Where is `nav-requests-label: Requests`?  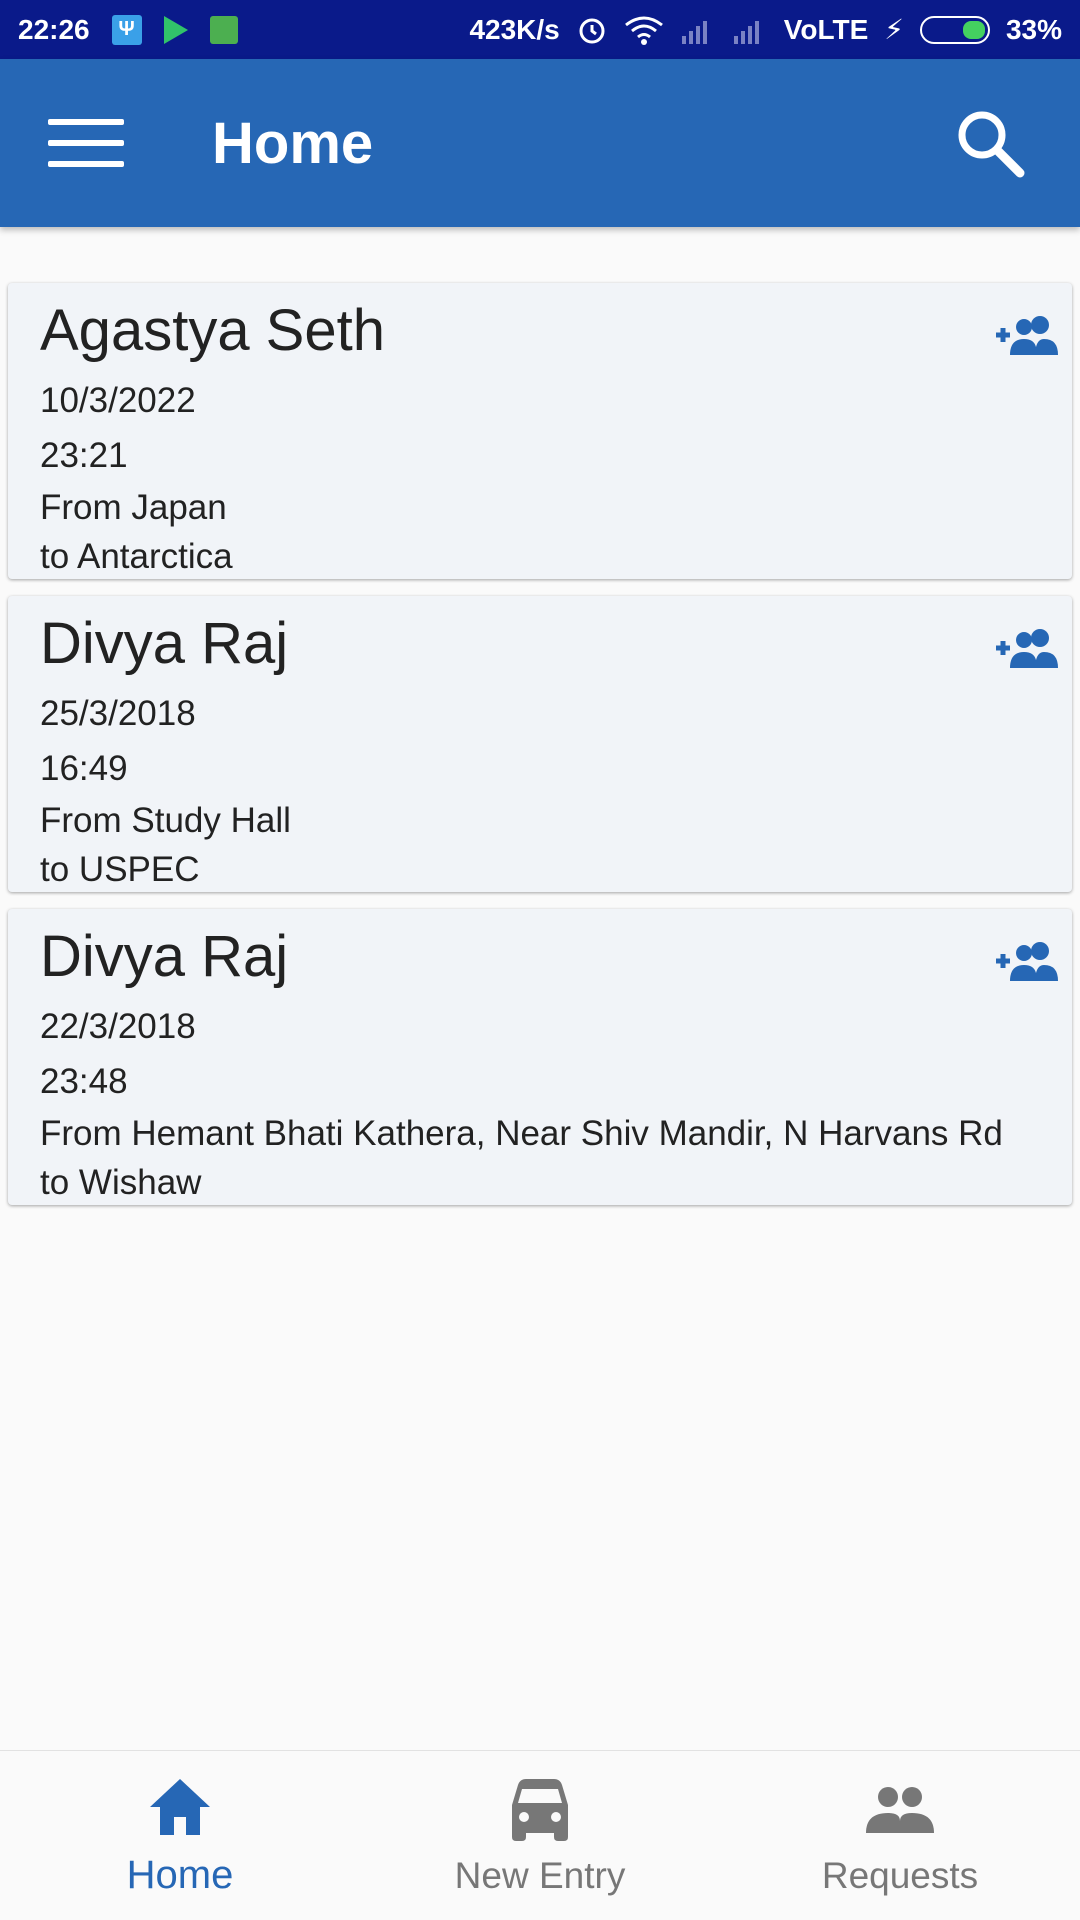 nav-requests-label: Requests is located at coordinates (900, 1875).